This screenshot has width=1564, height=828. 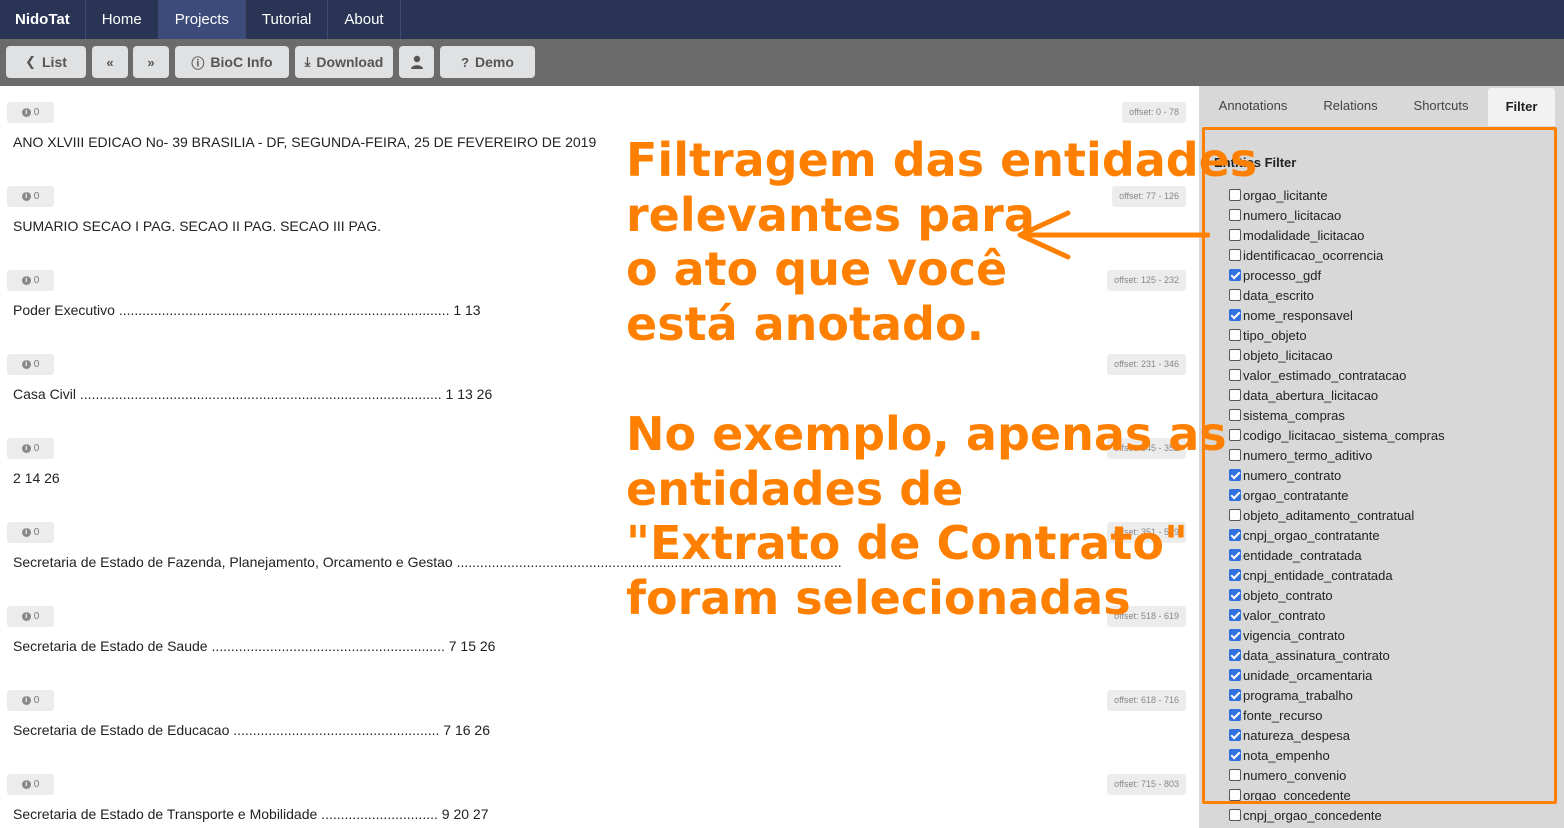 What do you see at coordinates (1350, 106) in the screenshot?
I see `tab-relations: Relations` at bounding box center [1350, 106].